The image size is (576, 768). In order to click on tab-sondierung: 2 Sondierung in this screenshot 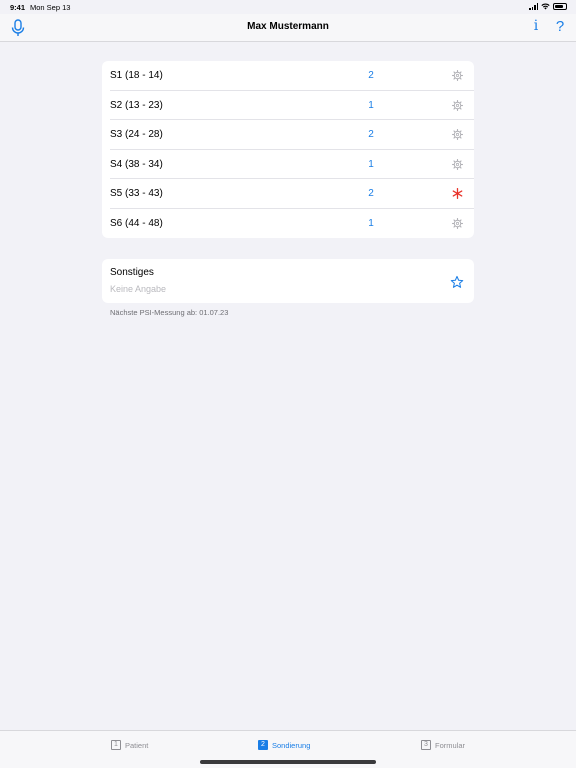, I will do `click(284, 745)`.